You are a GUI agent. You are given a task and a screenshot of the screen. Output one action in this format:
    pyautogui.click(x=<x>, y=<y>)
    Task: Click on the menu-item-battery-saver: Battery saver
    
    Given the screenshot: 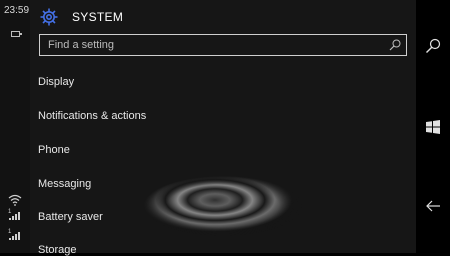 What is the action you would take?
    pyautogui.click(x=70, y=217)
    